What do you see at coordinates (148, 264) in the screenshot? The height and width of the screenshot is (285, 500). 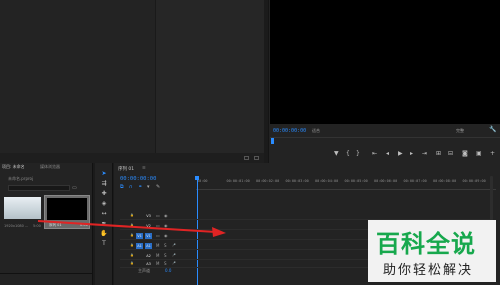 I see `track-label: A3` at bounding box center [148, 264].